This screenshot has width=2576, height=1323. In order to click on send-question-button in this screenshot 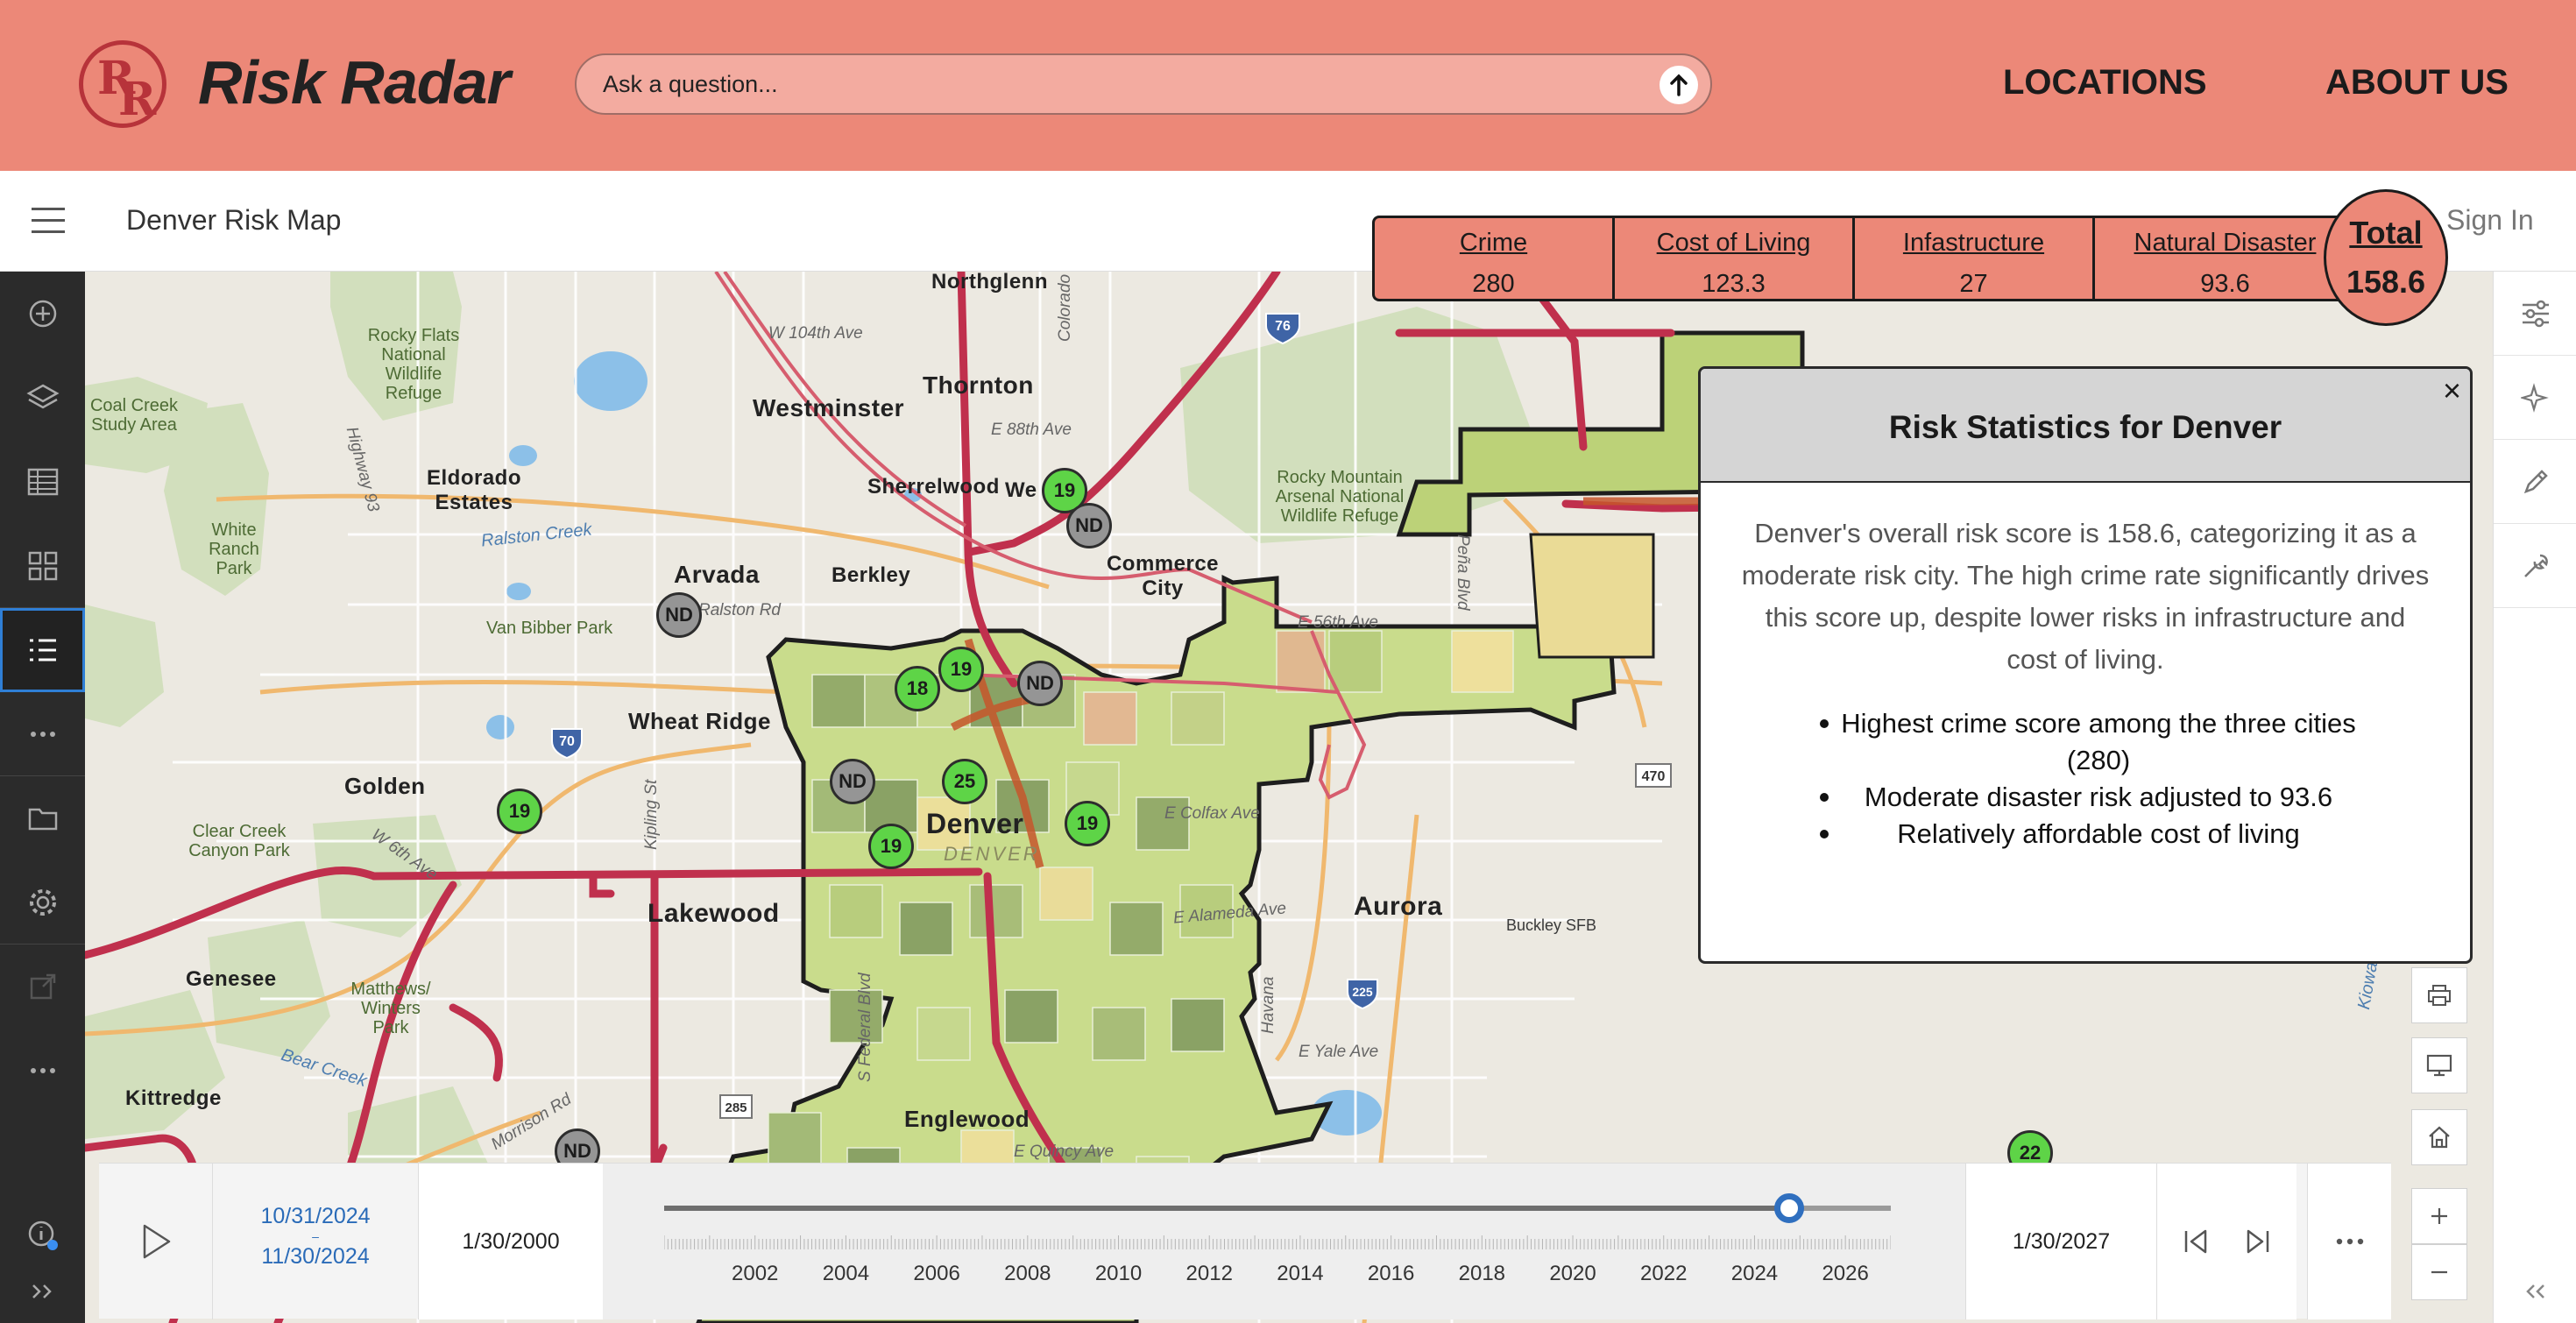, I will do `click(1679, 85)`.